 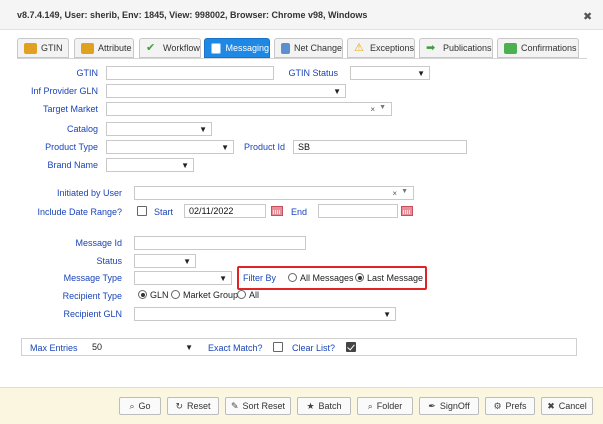 I want to click on signoff-button: ✒ SignOff, so click(x=449, y=406).